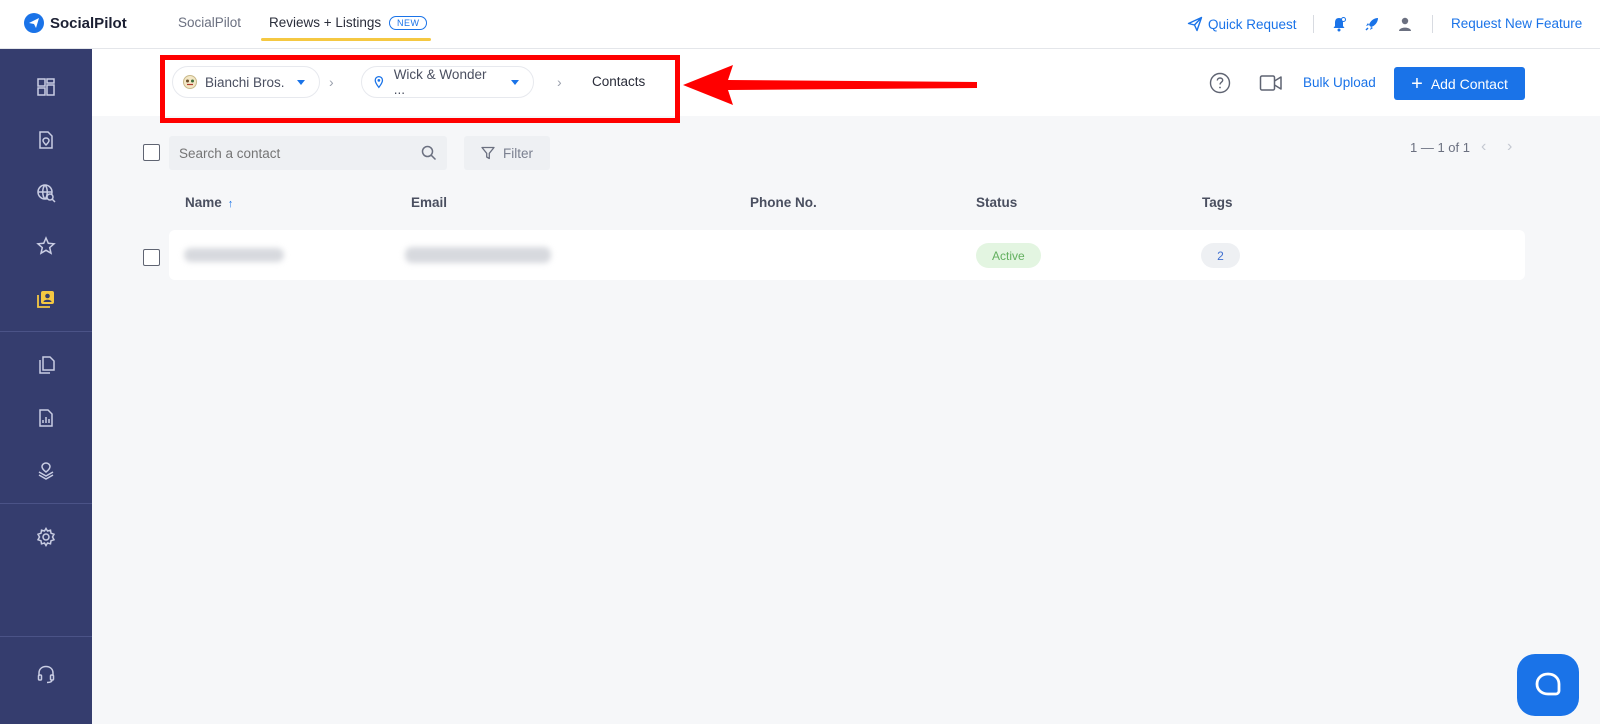  I want to click on quick-request-label: Quick Request, so click(1252, 24).